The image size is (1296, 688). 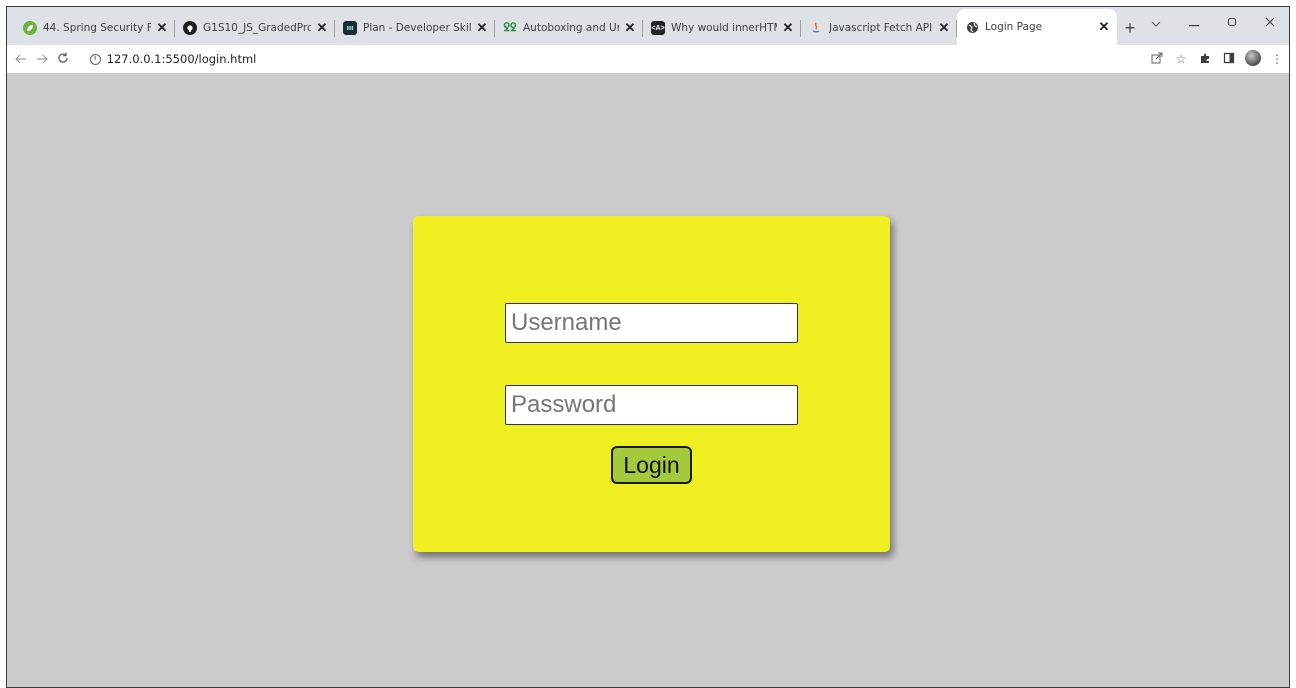 What do you see at coordinates (63, 59) in the screenshot?
I see `reload-button` at bounding box center [63, 59].